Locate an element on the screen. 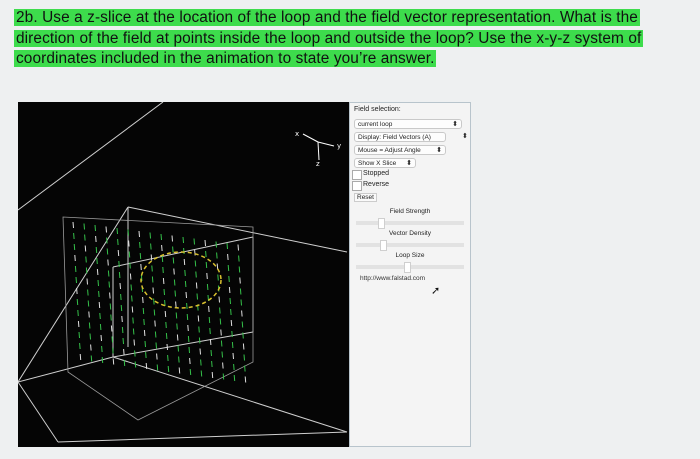 The height and width of the screenshot is (459, 700). mouse-mode-dropdown: Mouse = Adjust Angle ⬍ is located at coordinates (400, 150).